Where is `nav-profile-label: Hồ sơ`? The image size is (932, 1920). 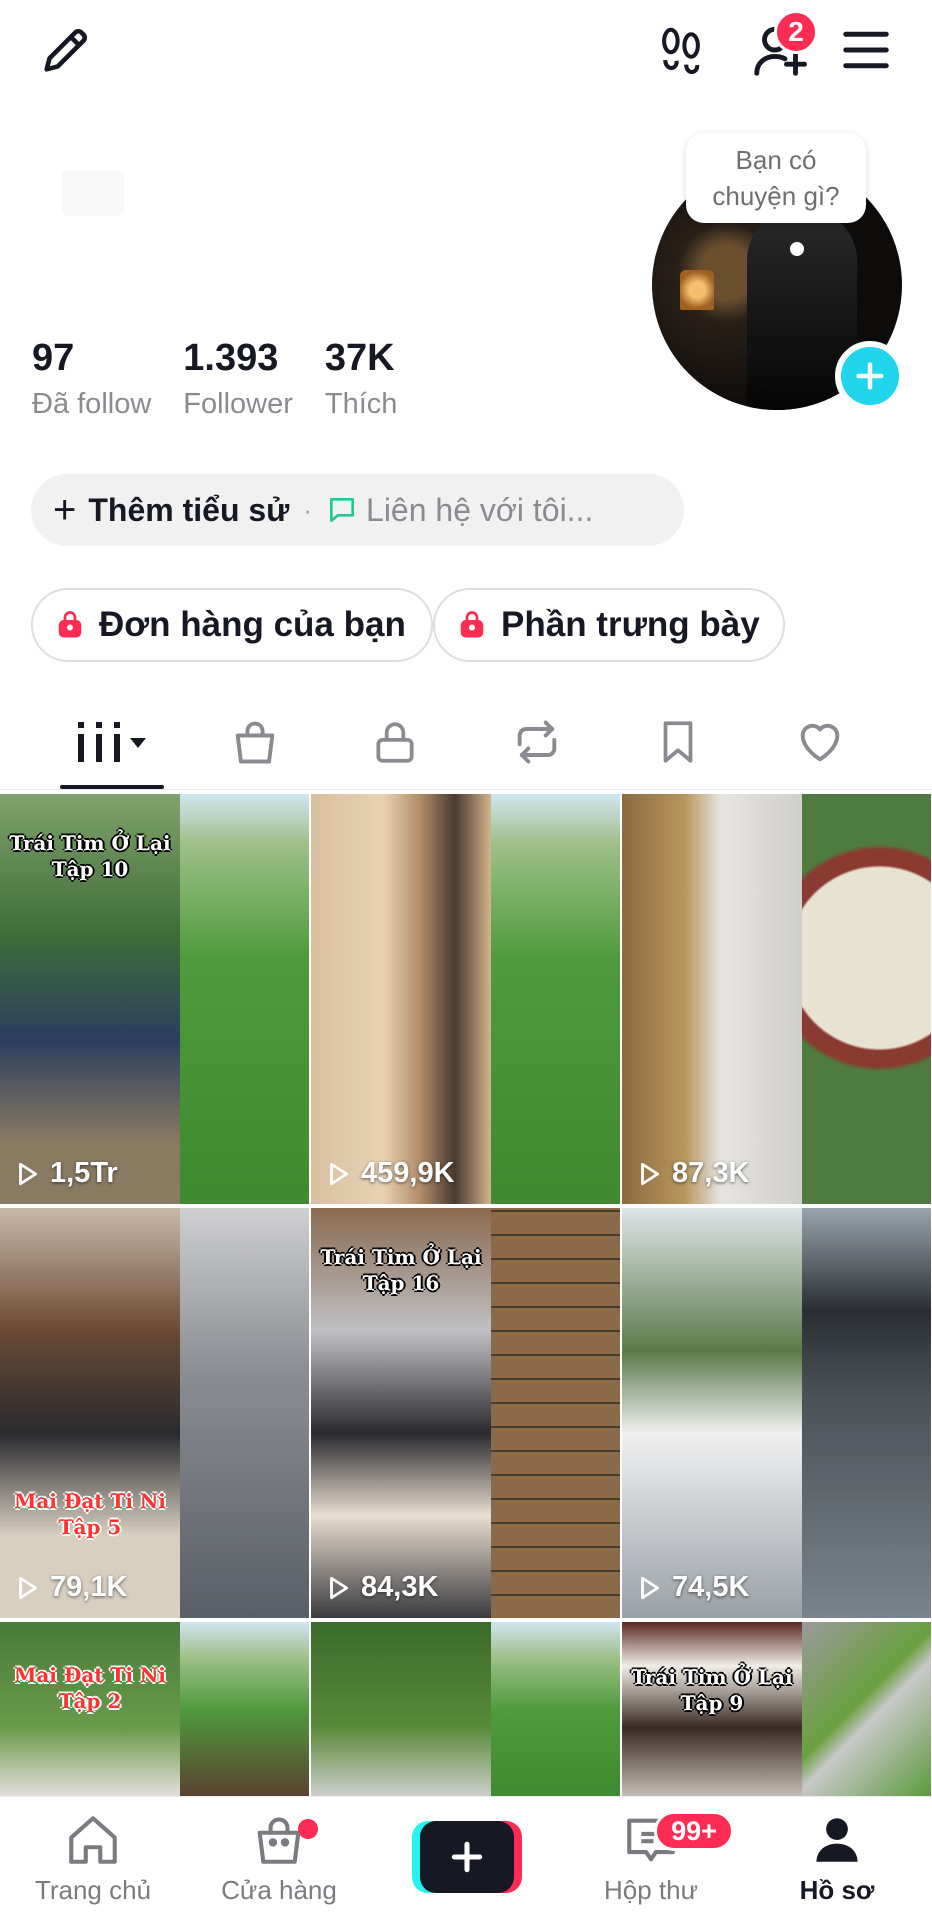 nav-profile-label: Hồ sơ is located at coordinates (837, 1890).